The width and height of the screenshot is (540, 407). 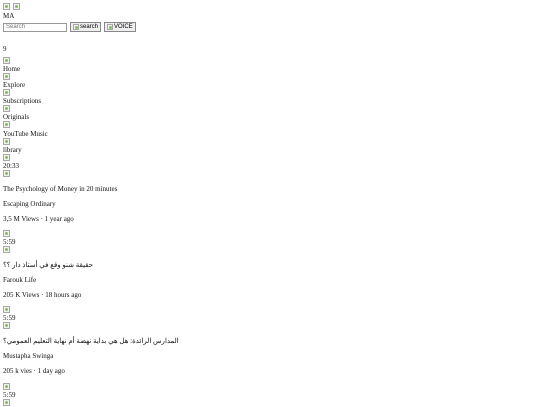 What do you see at coordinates (110, 27) in the screenshot?
I see `microphone-icon` at bounding box center [110, 27].